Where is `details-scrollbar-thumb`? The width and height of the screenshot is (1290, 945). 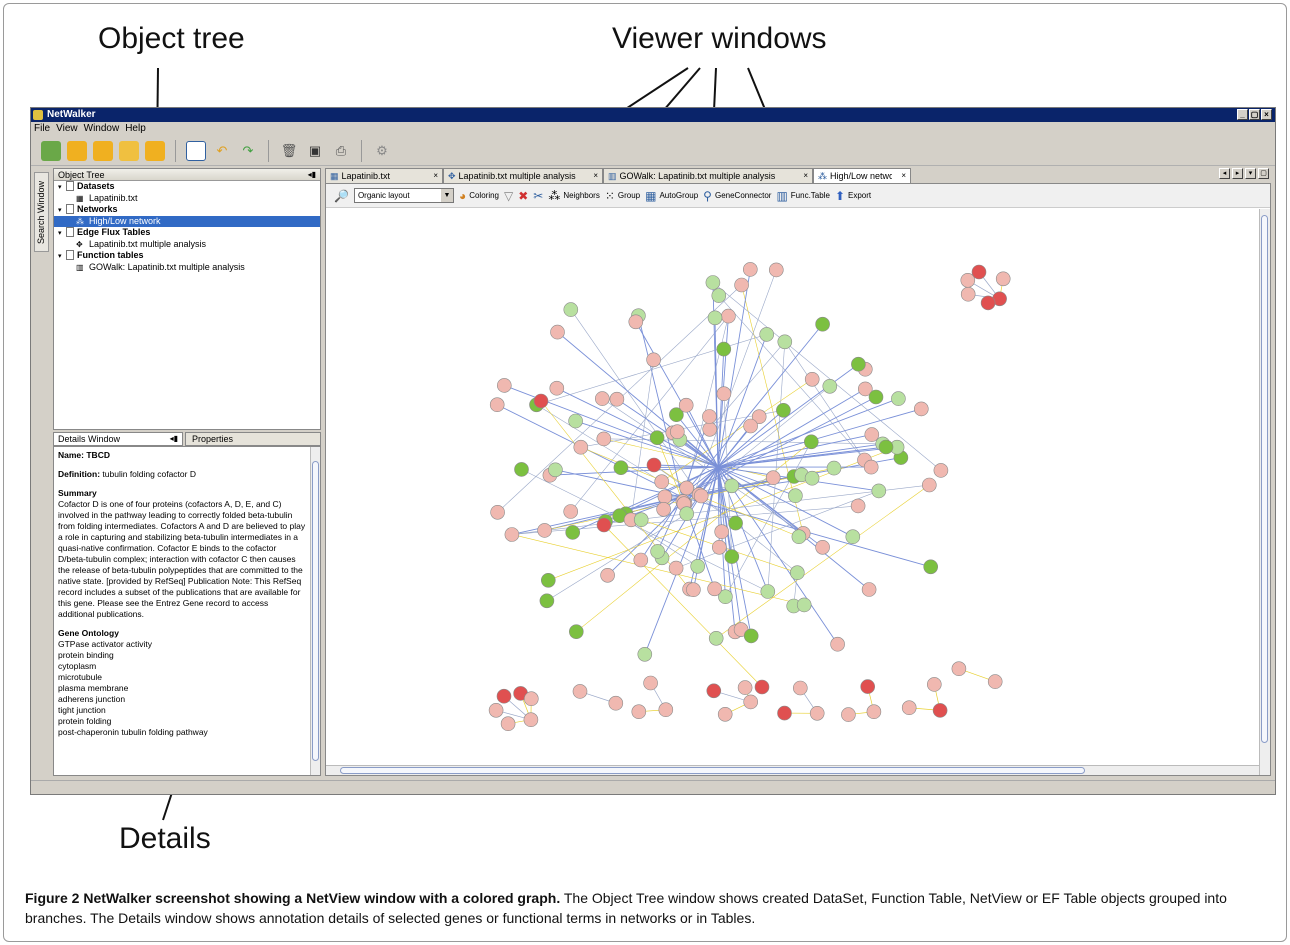
details-scrollbar-thumb is located at coordinates (315, 611).